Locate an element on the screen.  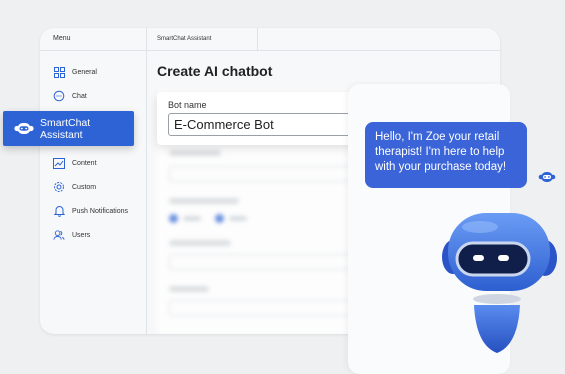
sidebar-item-chat: Chat is located at coordinates (70, 96).